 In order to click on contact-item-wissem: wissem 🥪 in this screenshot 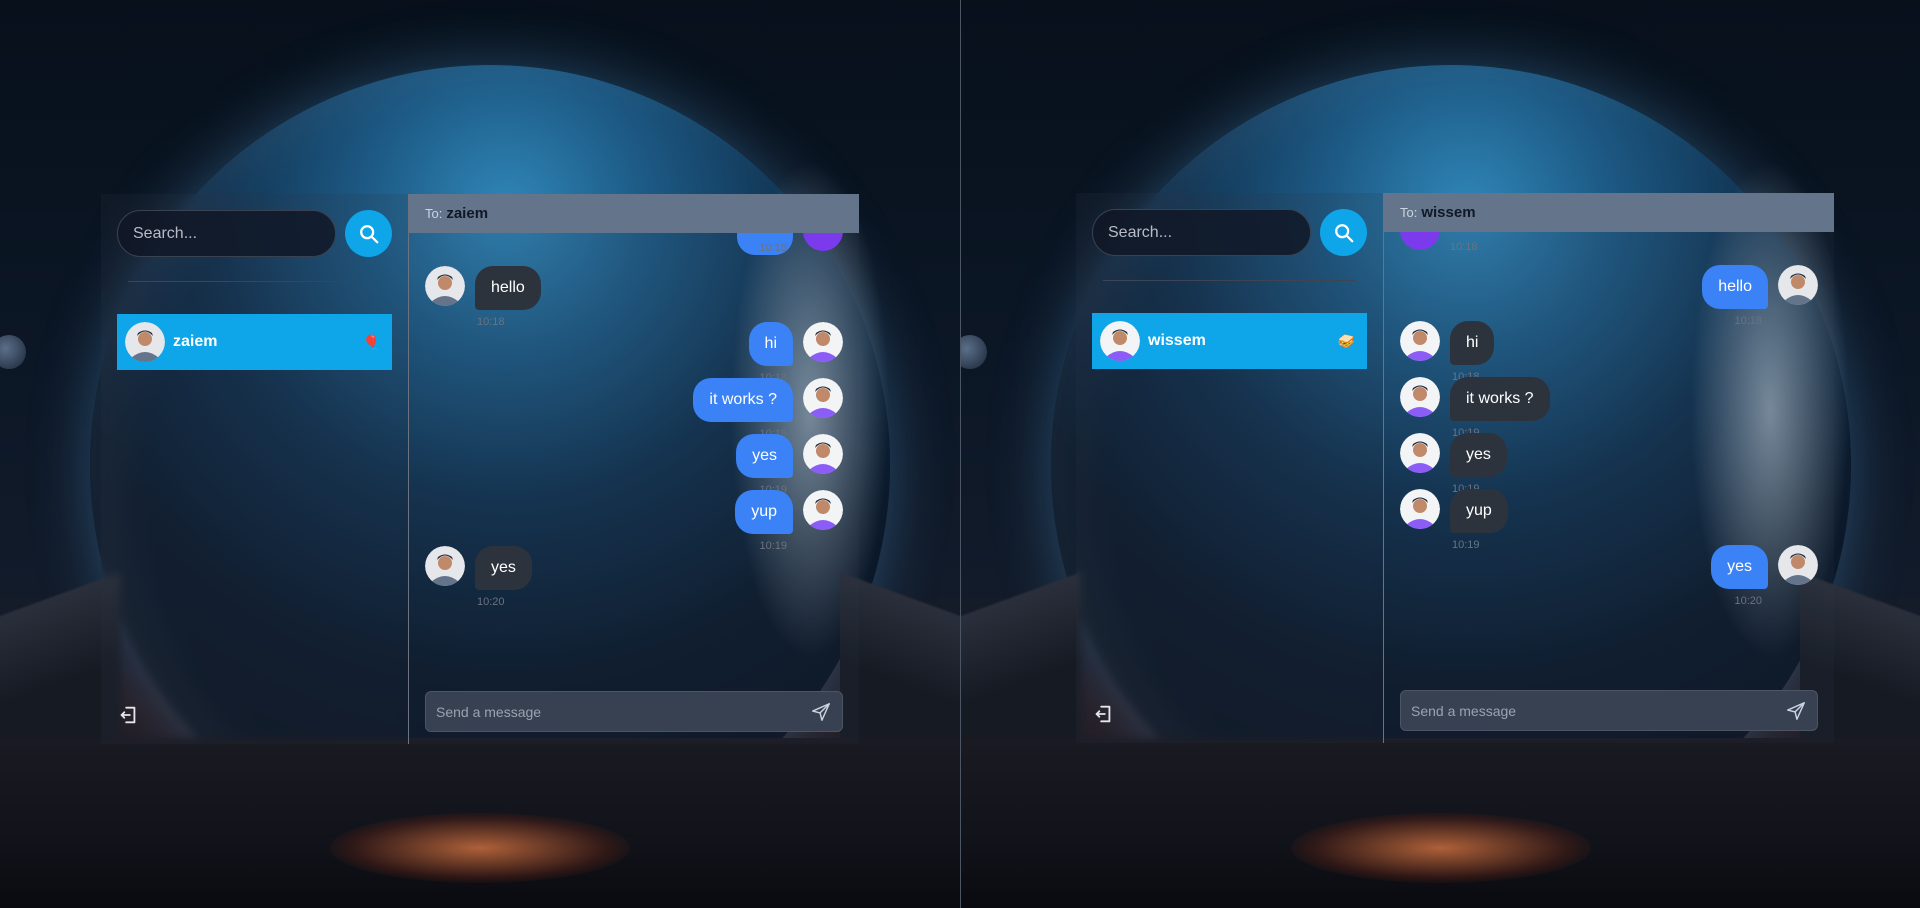, I will do `click(1229, 341)`.